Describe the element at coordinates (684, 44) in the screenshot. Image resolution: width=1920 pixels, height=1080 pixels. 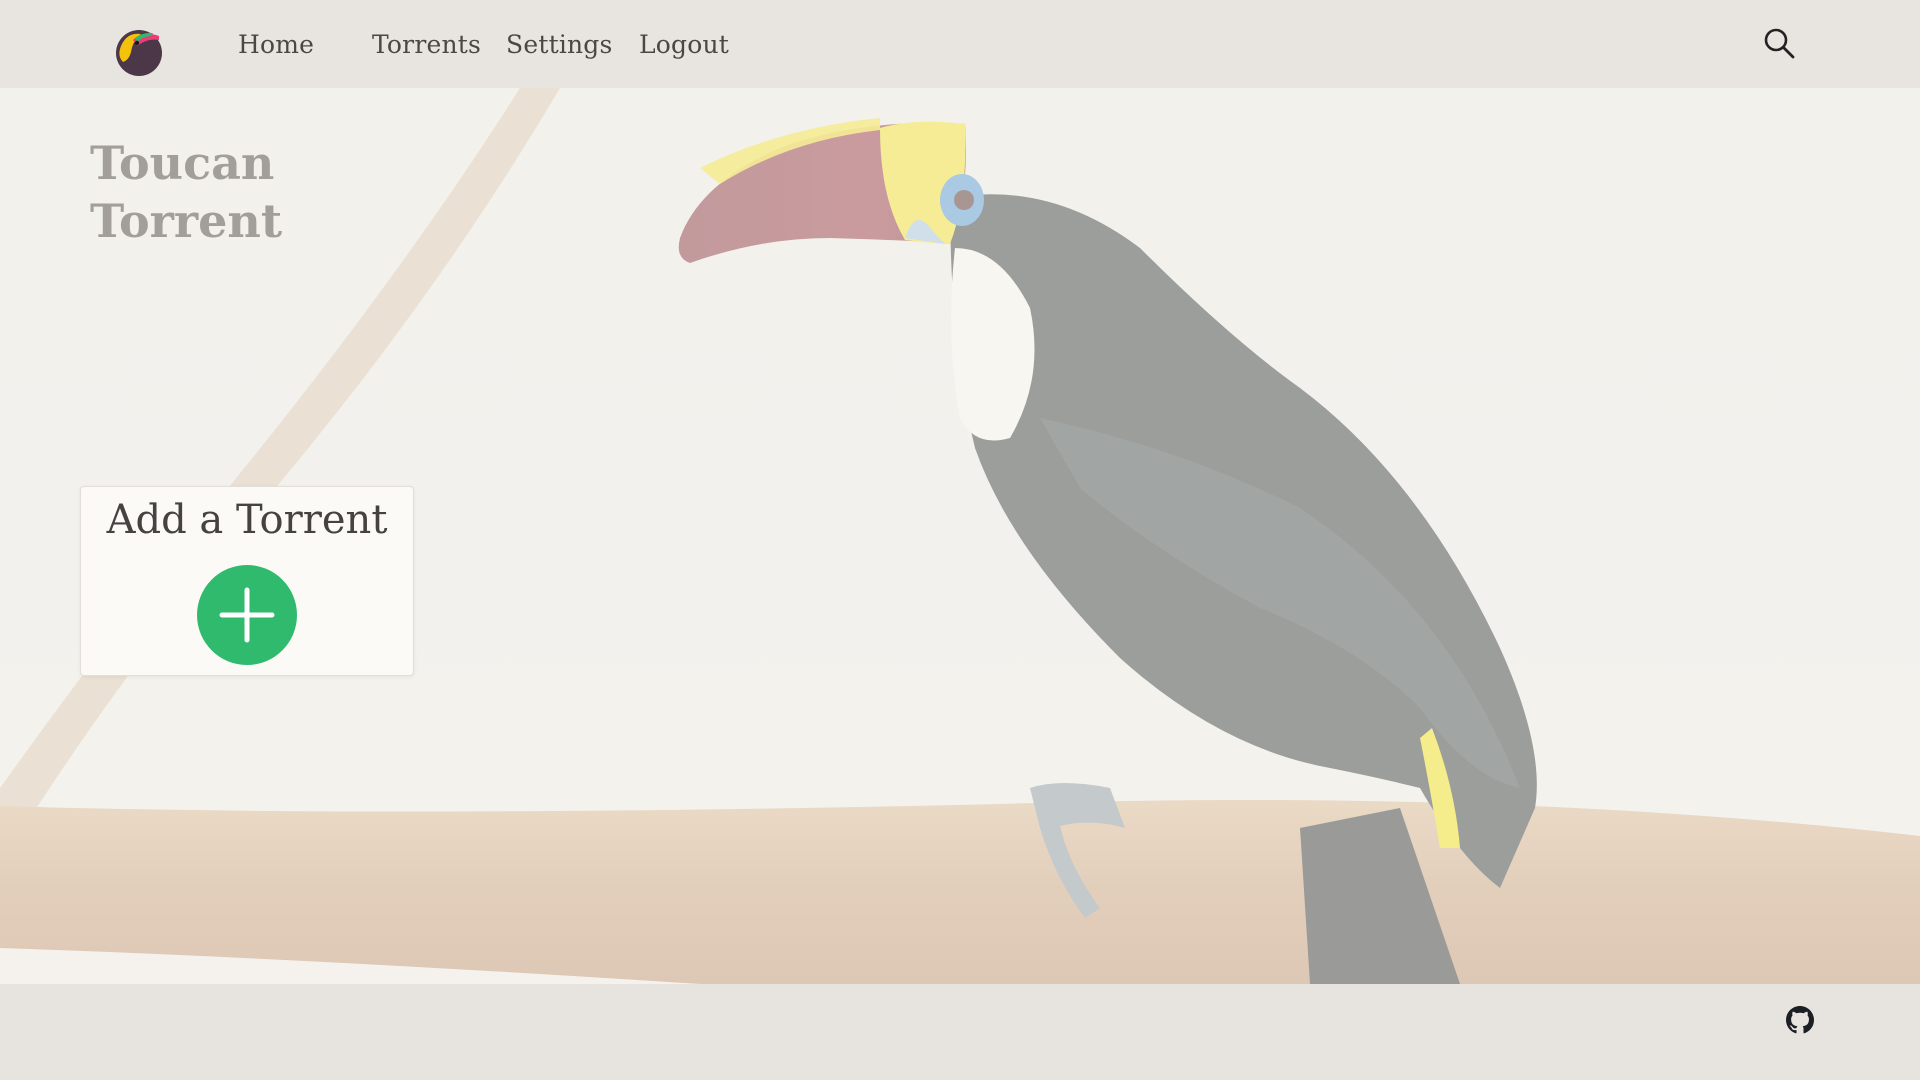
I see `nav-logout-link: Logout` at that location.